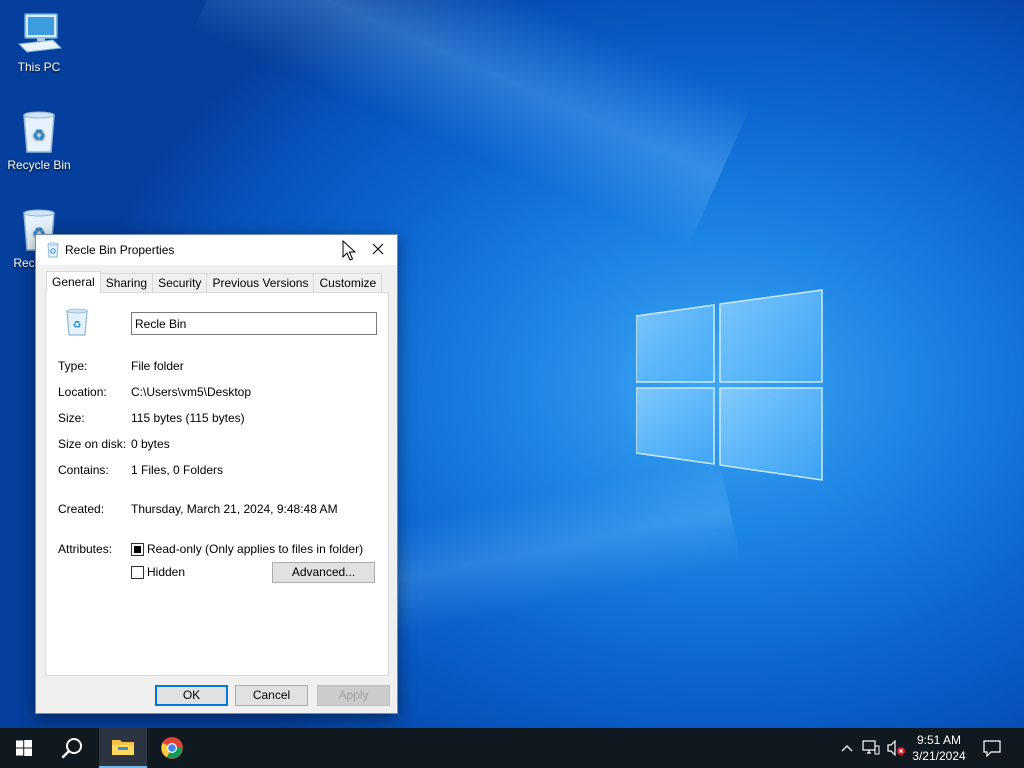 The width and height of the screenshot is (1024, 768). I want to click on volume-muted-icon, so click(896, 748).